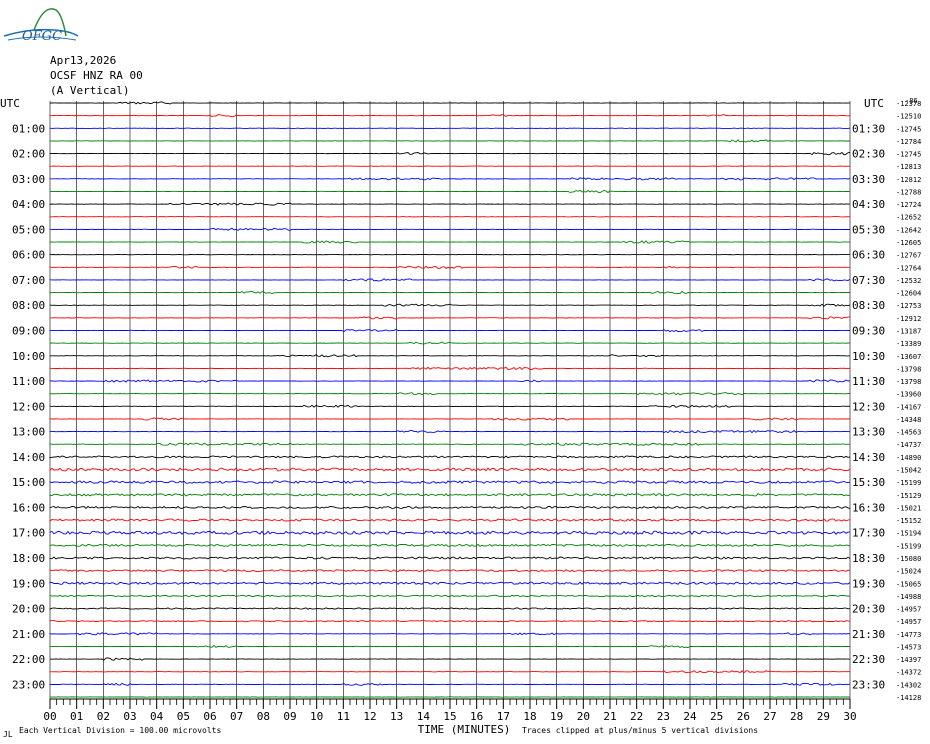 The height and width of the screenshot is (744, 930). Describe the element at coordinates (369, 716) in the screenshot. I see `x-tick-label: 12` at that location.